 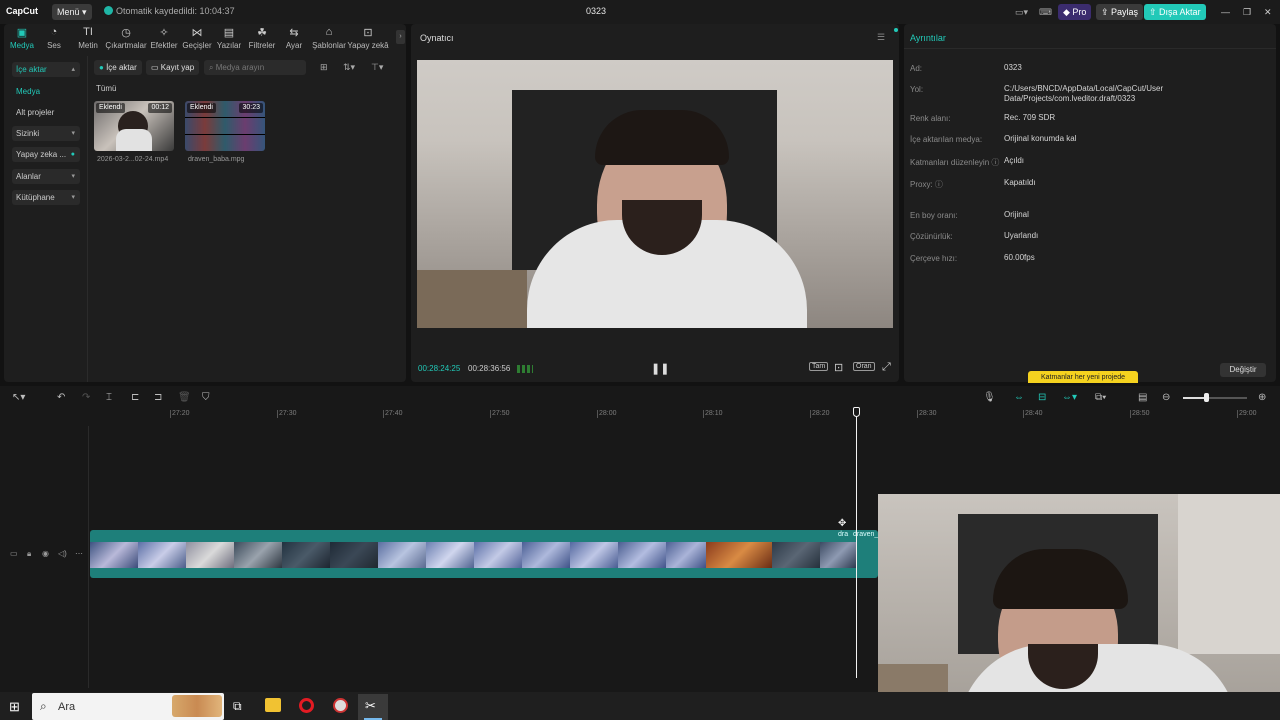 What do you see at coordinates (916, 68) in the screenshot?
I see `detail-label: Ad:` at bounding box center [916, 68].